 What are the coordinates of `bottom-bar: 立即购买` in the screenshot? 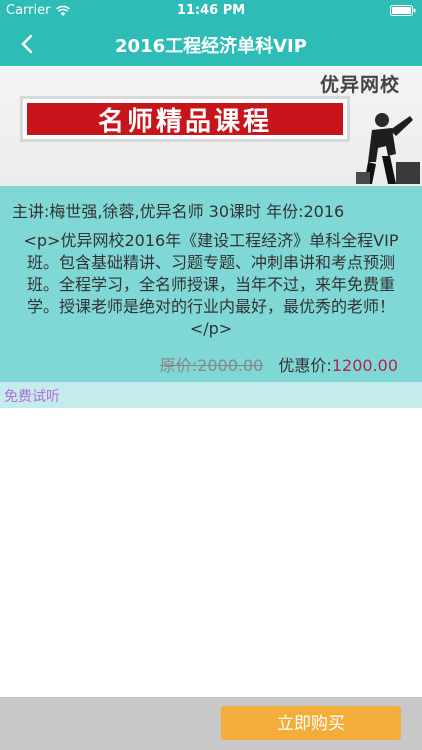 It's located at (211, 723).